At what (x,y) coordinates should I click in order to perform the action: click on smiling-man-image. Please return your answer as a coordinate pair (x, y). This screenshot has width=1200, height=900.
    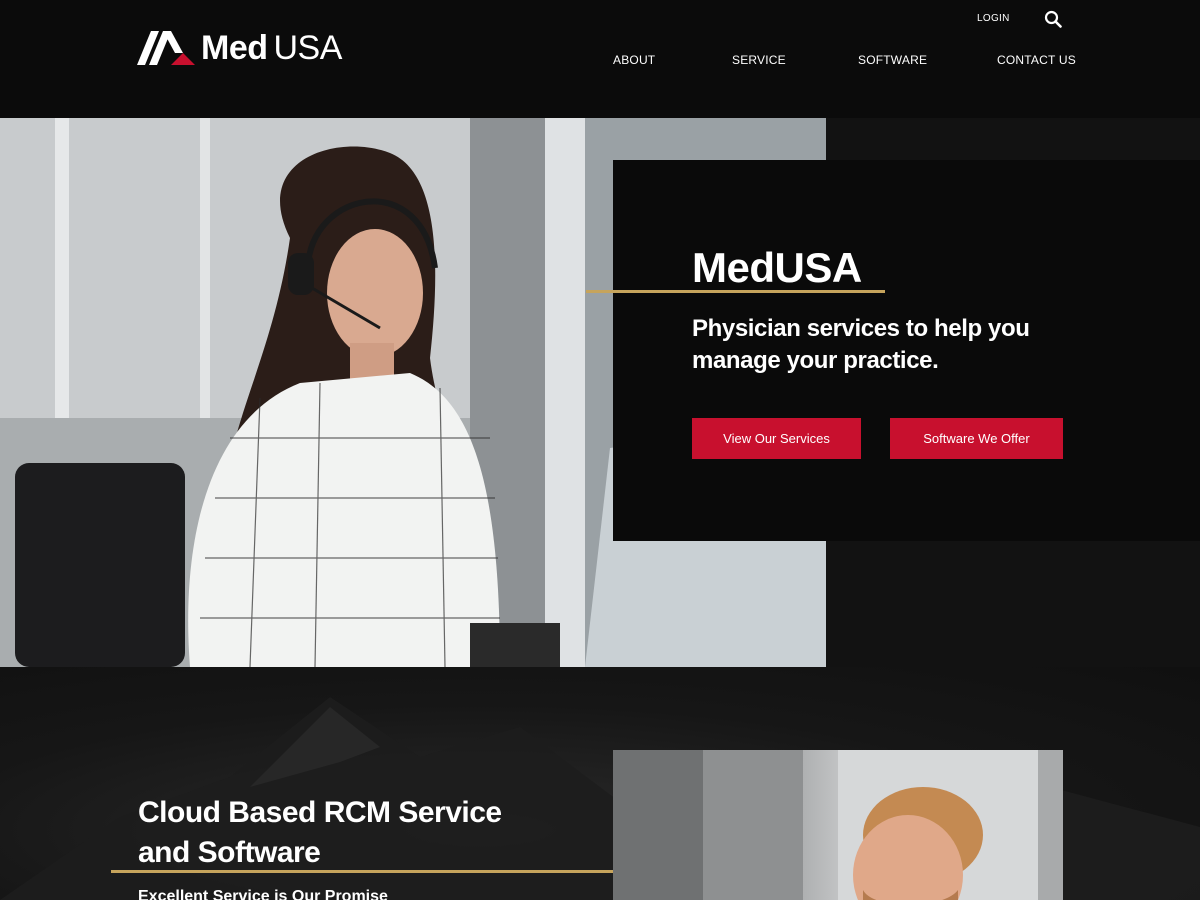
    Looking at the image, I should click on (838, 825).